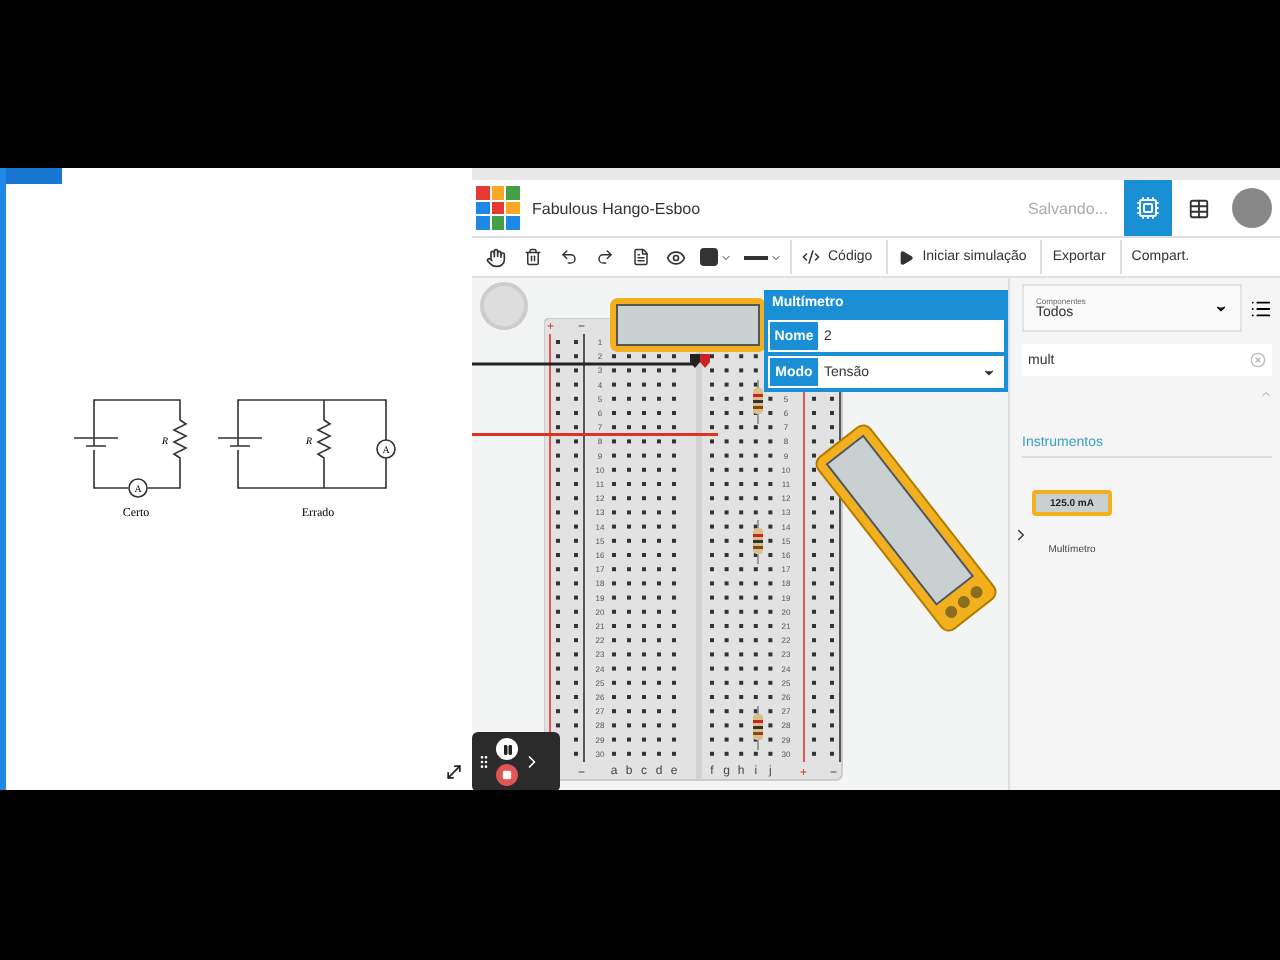 This screenshot has width=1280, height=960. I want to click on table-icon, so click(1198, 208).